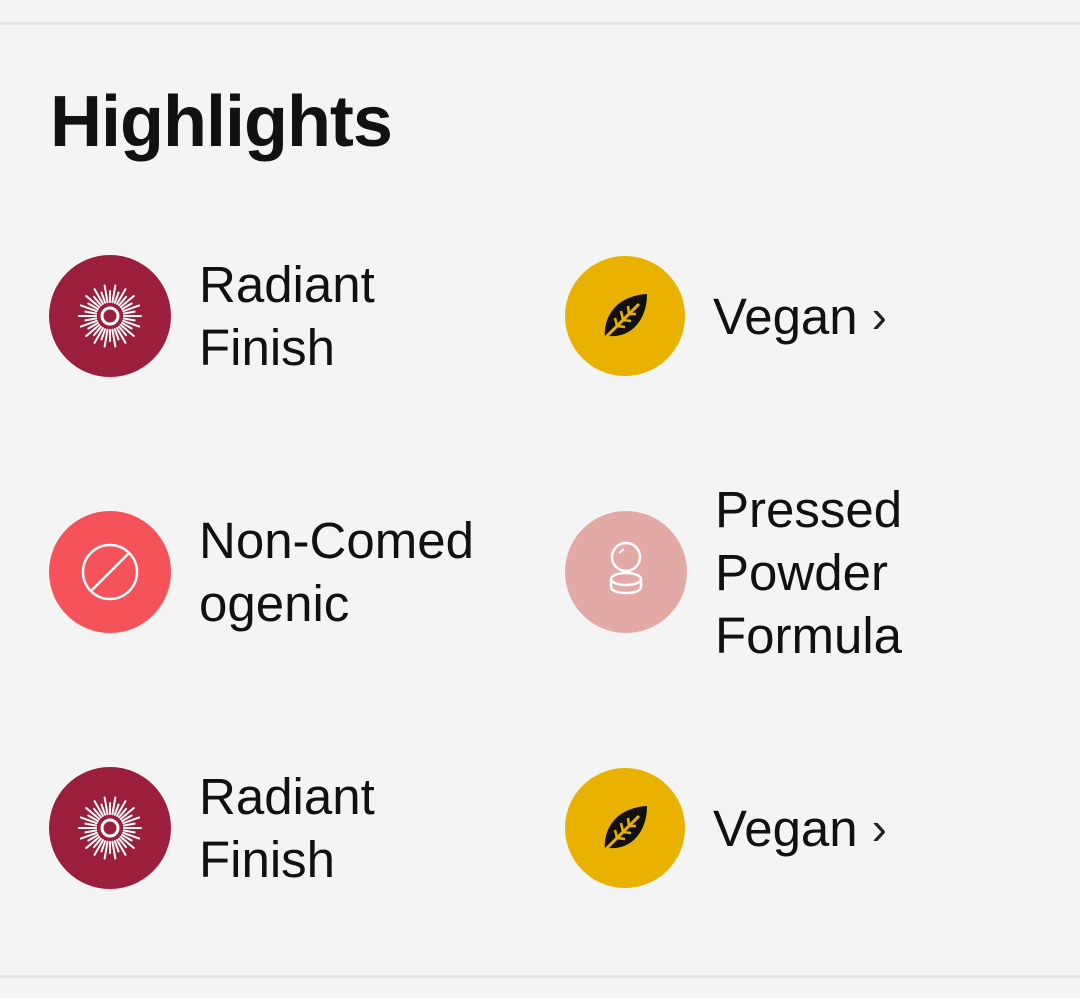  I want to click on section-title: Highlights, so click(221, 122).